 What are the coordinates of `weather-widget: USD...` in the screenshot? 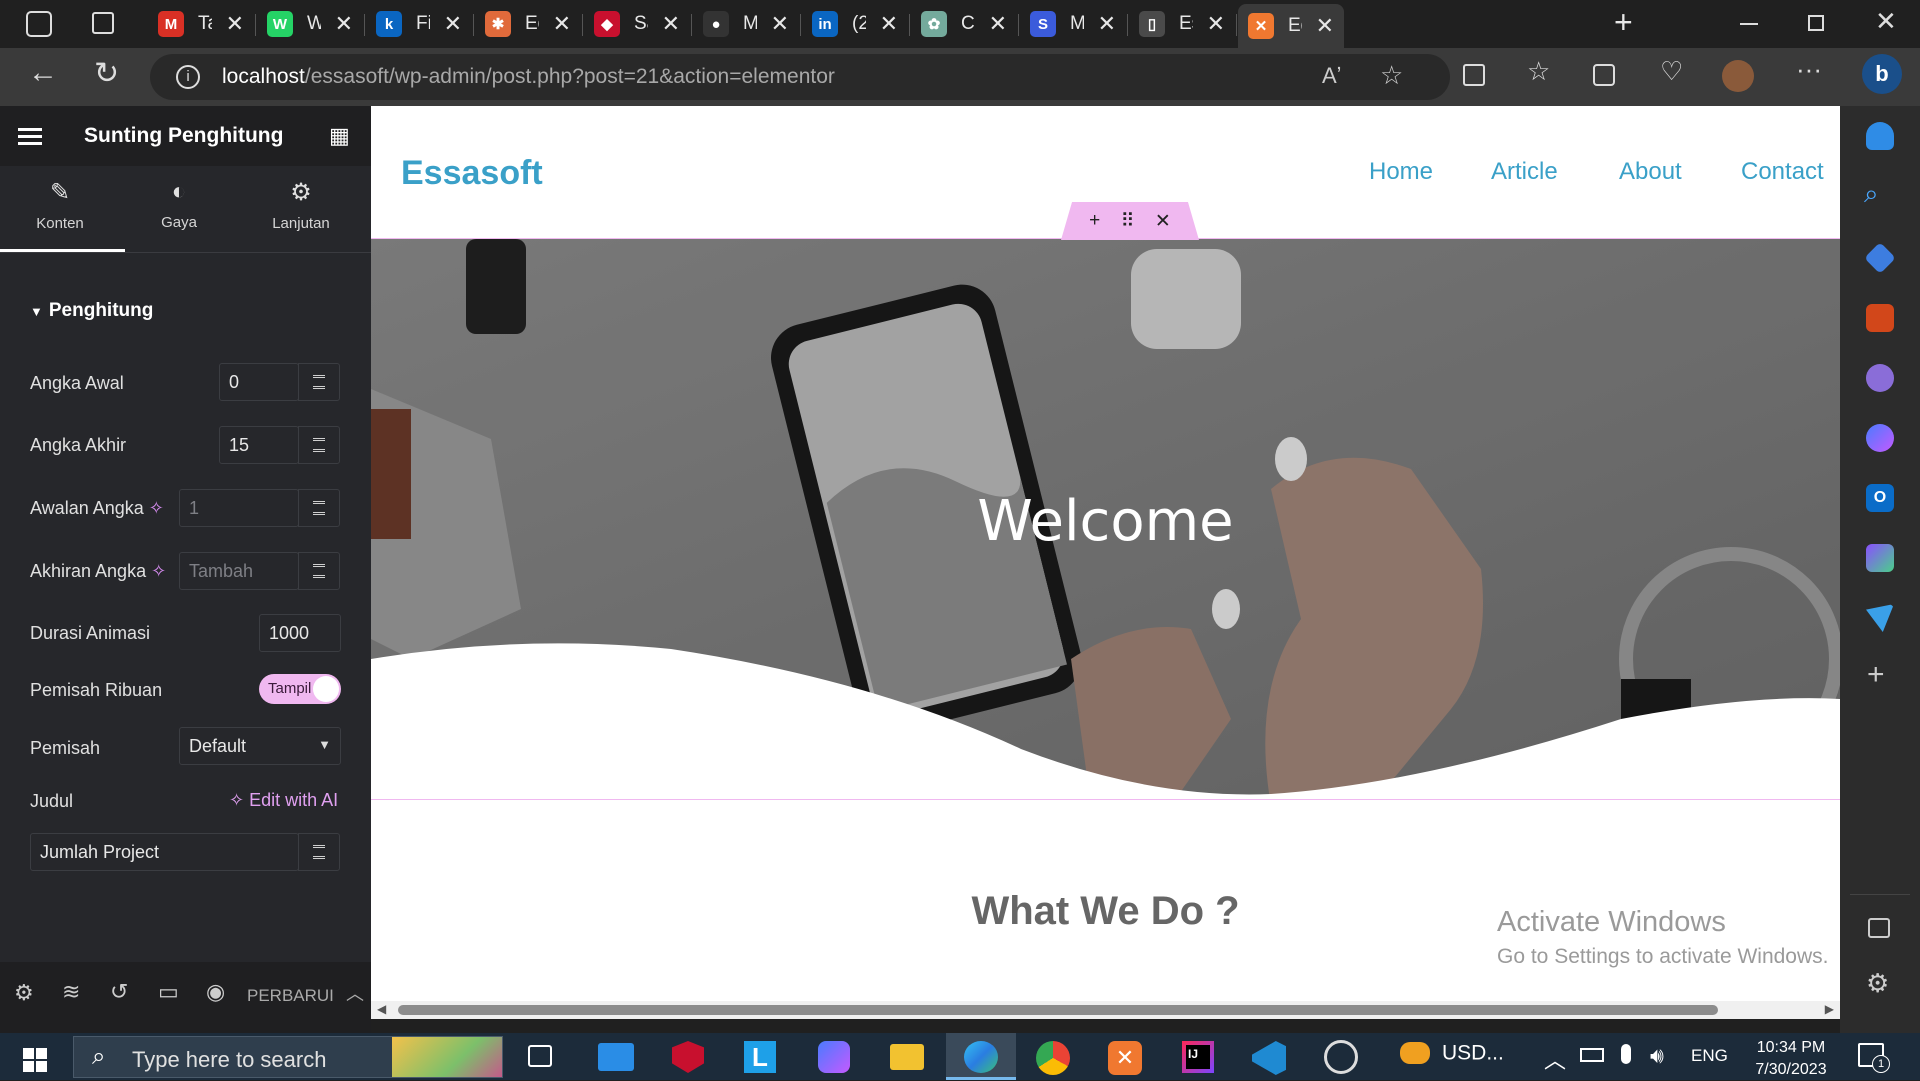 It's located at (1452, 1053).